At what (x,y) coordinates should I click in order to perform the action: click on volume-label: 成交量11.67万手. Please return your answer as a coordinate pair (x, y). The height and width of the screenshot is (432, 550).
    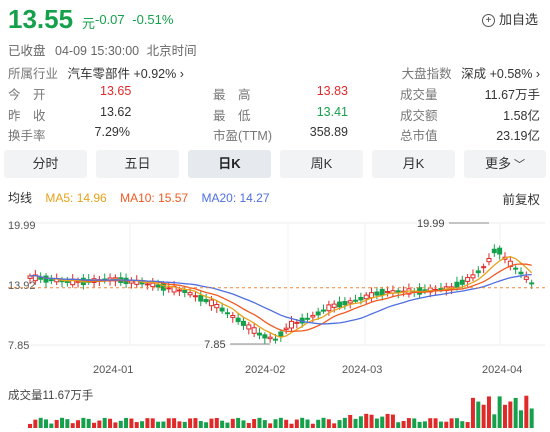
    Looking at the image, I should click on (51, 396).